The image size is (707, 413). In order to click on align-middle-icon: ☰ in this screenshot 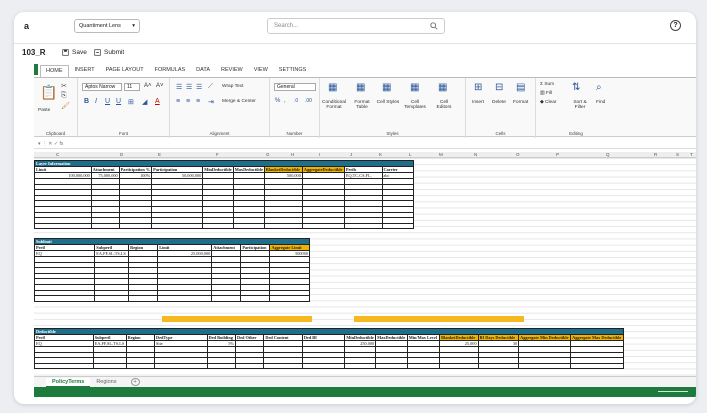, I will do `click(189, 87)`.